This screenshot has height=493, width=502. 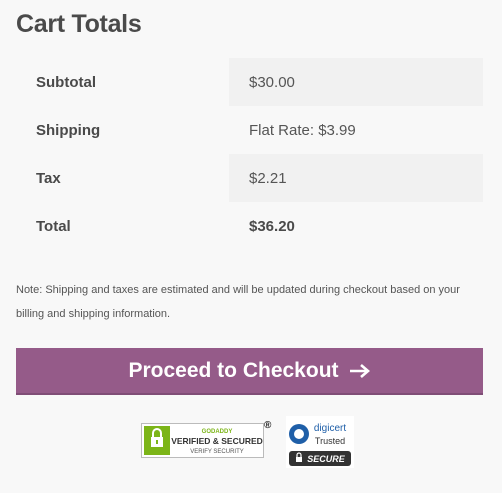 I want to click on subtotal-value: $30.00, so click(x=356, y=82).